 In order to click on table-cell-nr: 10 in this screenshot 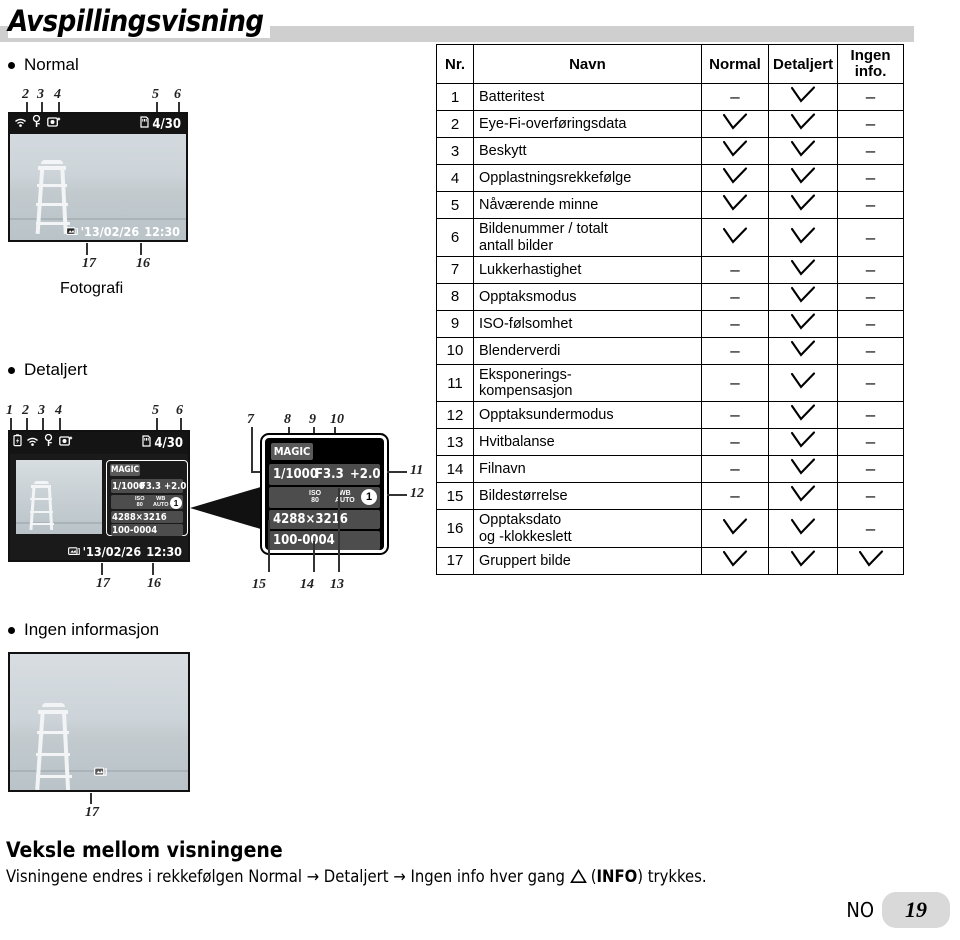, I will do `click(455, 350)`.